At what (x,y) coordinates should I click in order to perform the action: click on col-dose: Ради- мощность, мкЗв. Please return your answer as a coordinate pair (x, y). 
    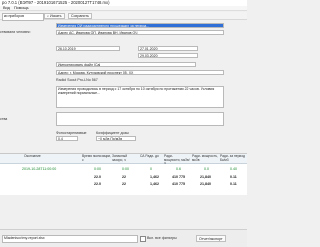
    Looking at the image, I should click on (205, 158).